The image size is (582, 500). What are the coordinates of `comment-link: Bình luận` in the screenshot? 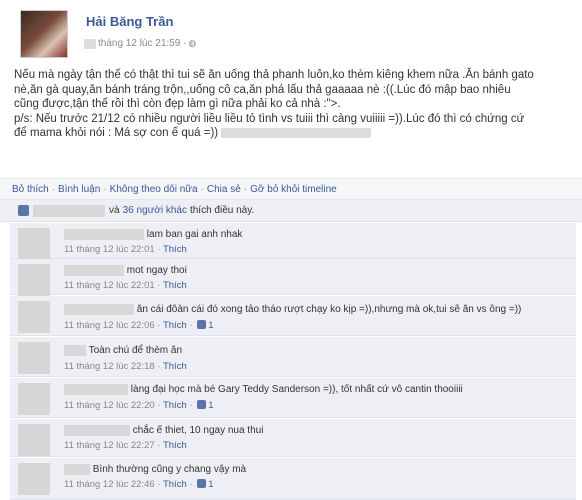 It's located at (79, 189).